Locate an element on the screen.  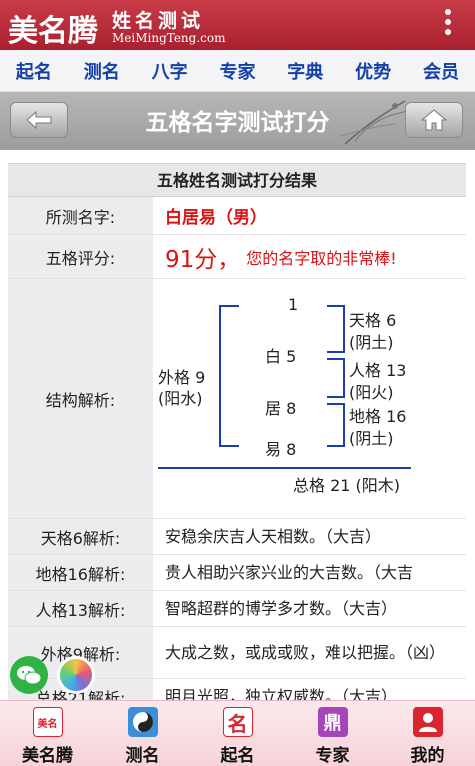
tab-label: 我的 is located at coordinates (427, 756).